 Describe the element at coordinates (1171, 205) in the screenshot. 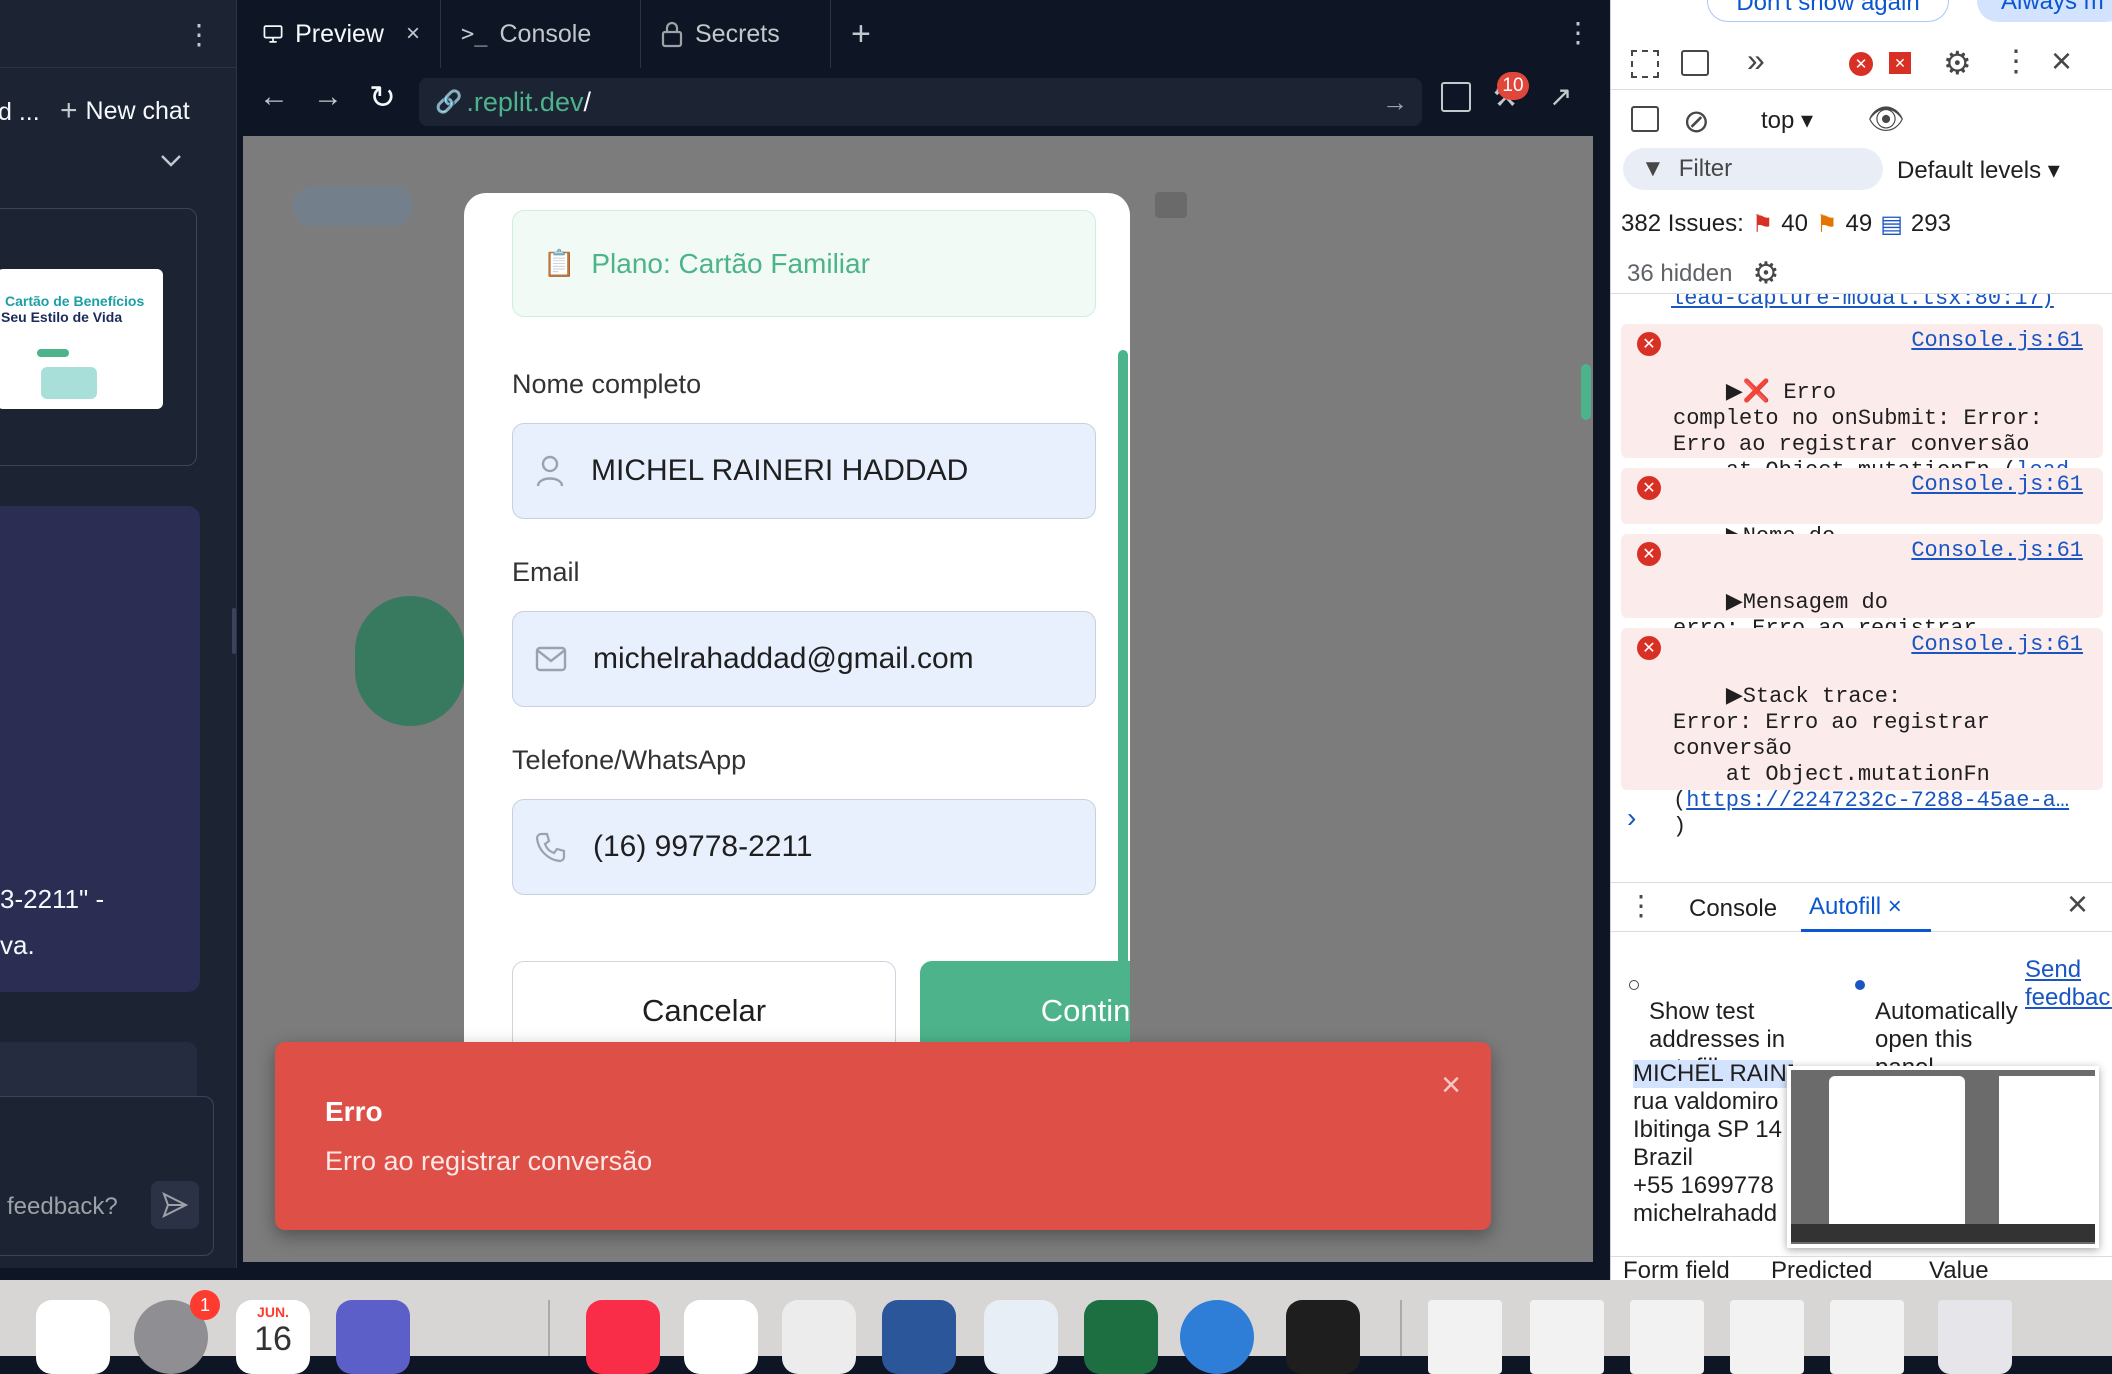

I see `menu-icon` at that location.